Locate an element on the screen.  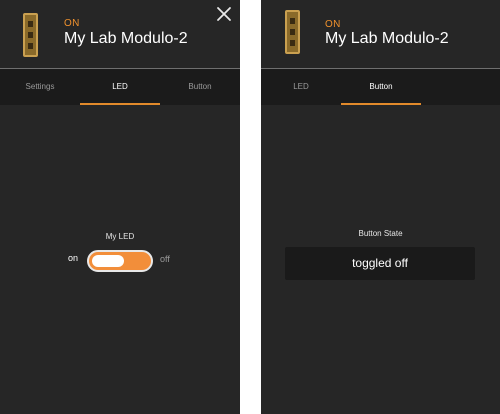
toggle-off-label: off is located at coordinates (165, 259).